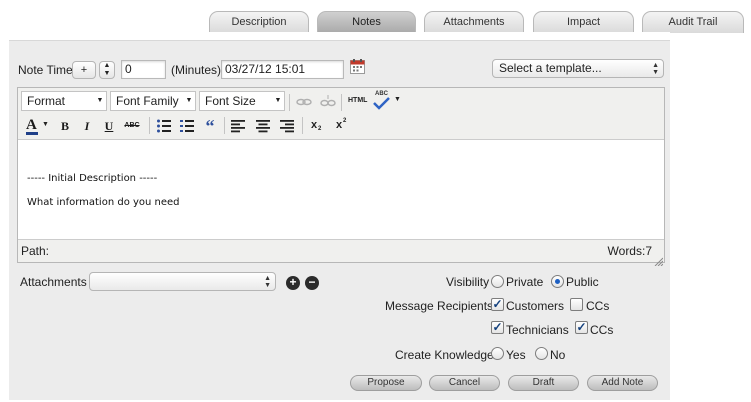  What do you see at coordinates (497, 281) in the screenshot?
I see `visibility-private-radio` at bounding box center [497, 281].